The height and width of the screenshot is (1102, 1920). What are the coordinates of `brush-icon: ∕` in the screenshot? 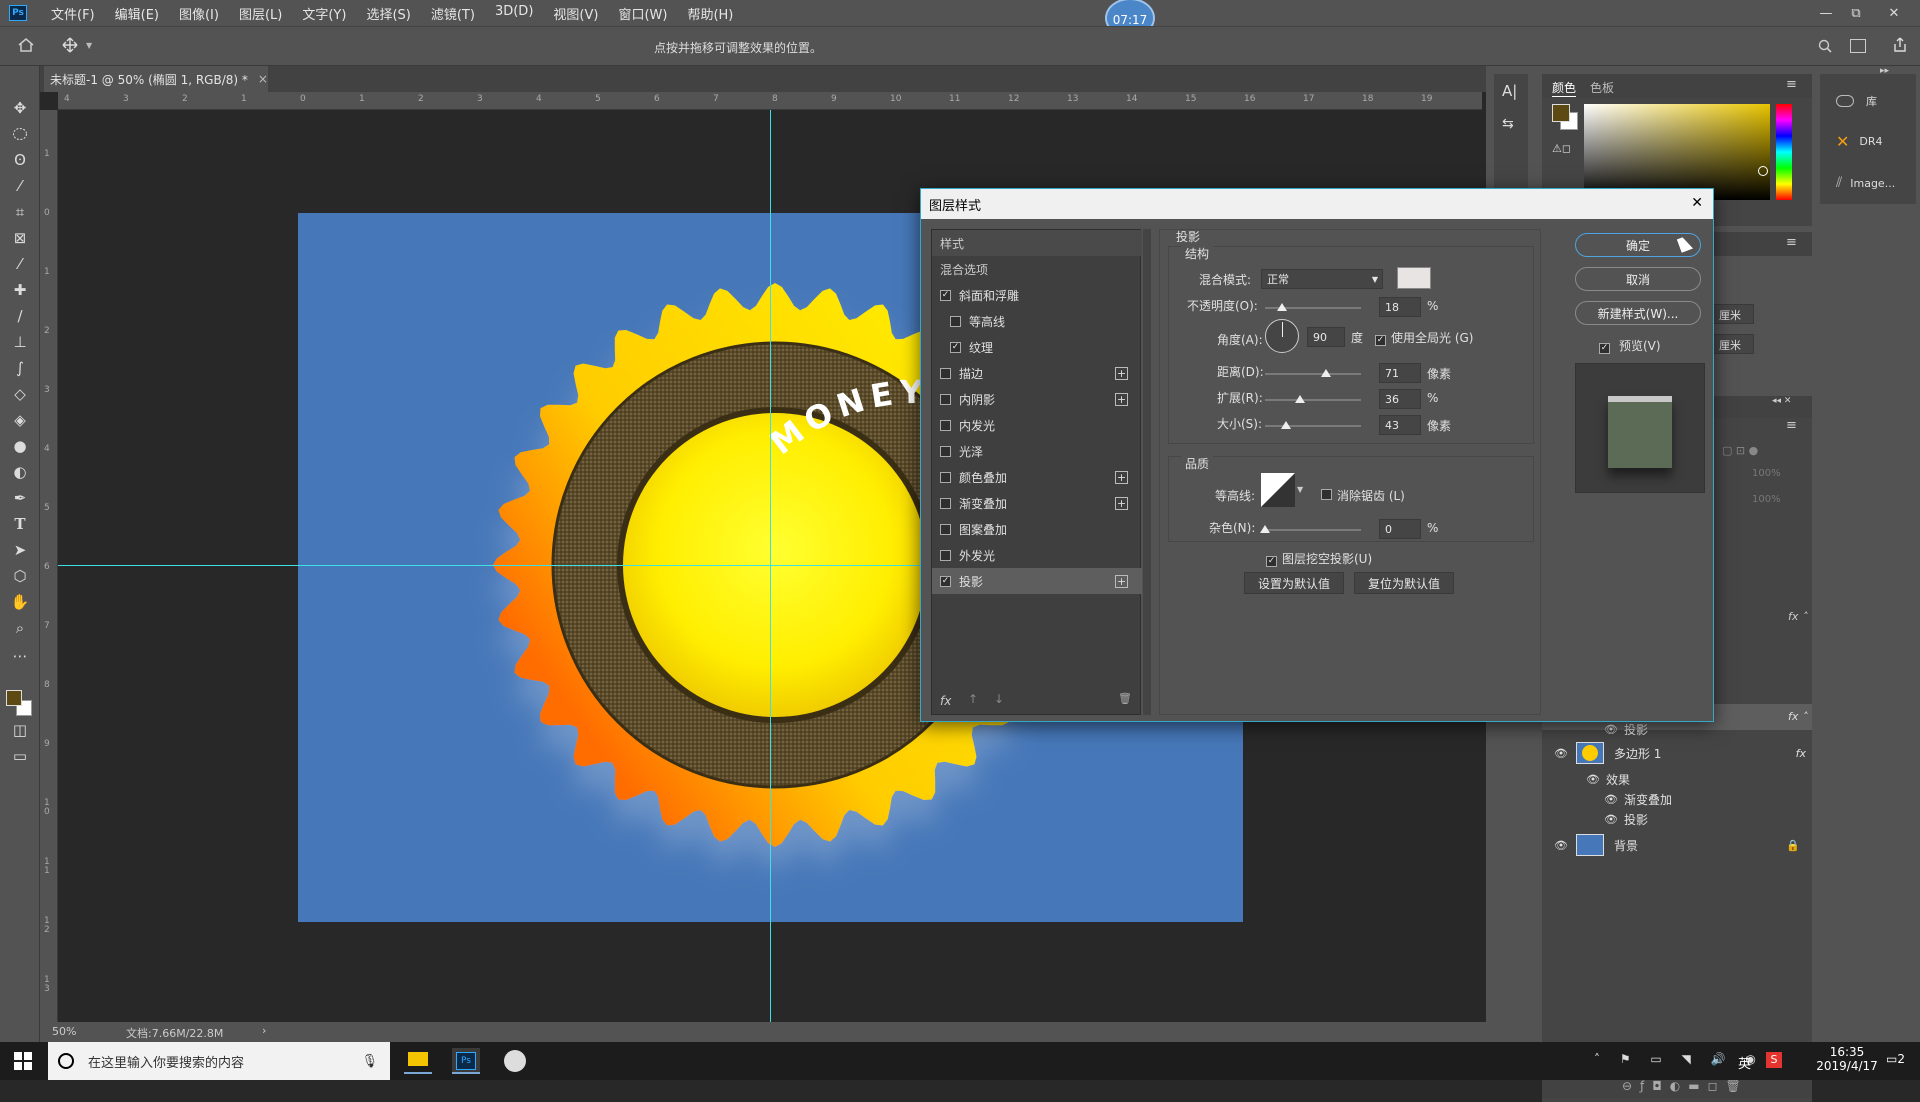 It's located at (20, 316).